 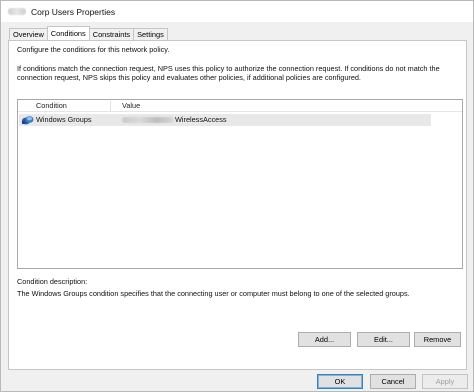 What do you see at coordinates (148, 120) in the screenshot?
I see `redacted-domain` at bounding box center [148, 120].